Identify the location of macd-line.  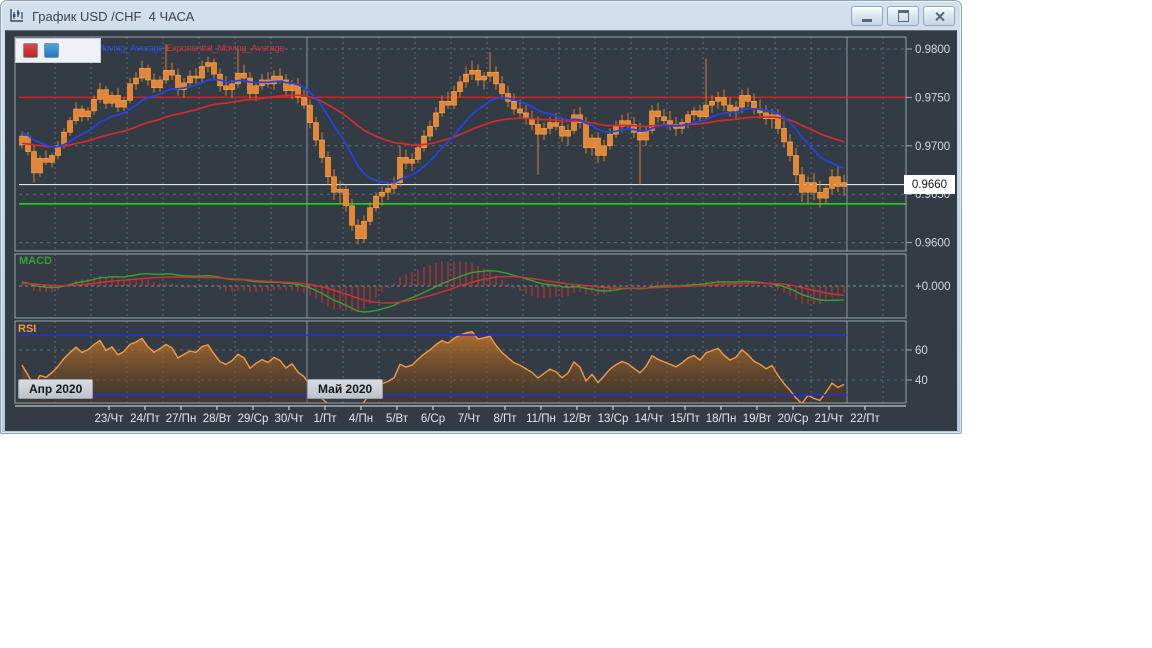
(433, 291).